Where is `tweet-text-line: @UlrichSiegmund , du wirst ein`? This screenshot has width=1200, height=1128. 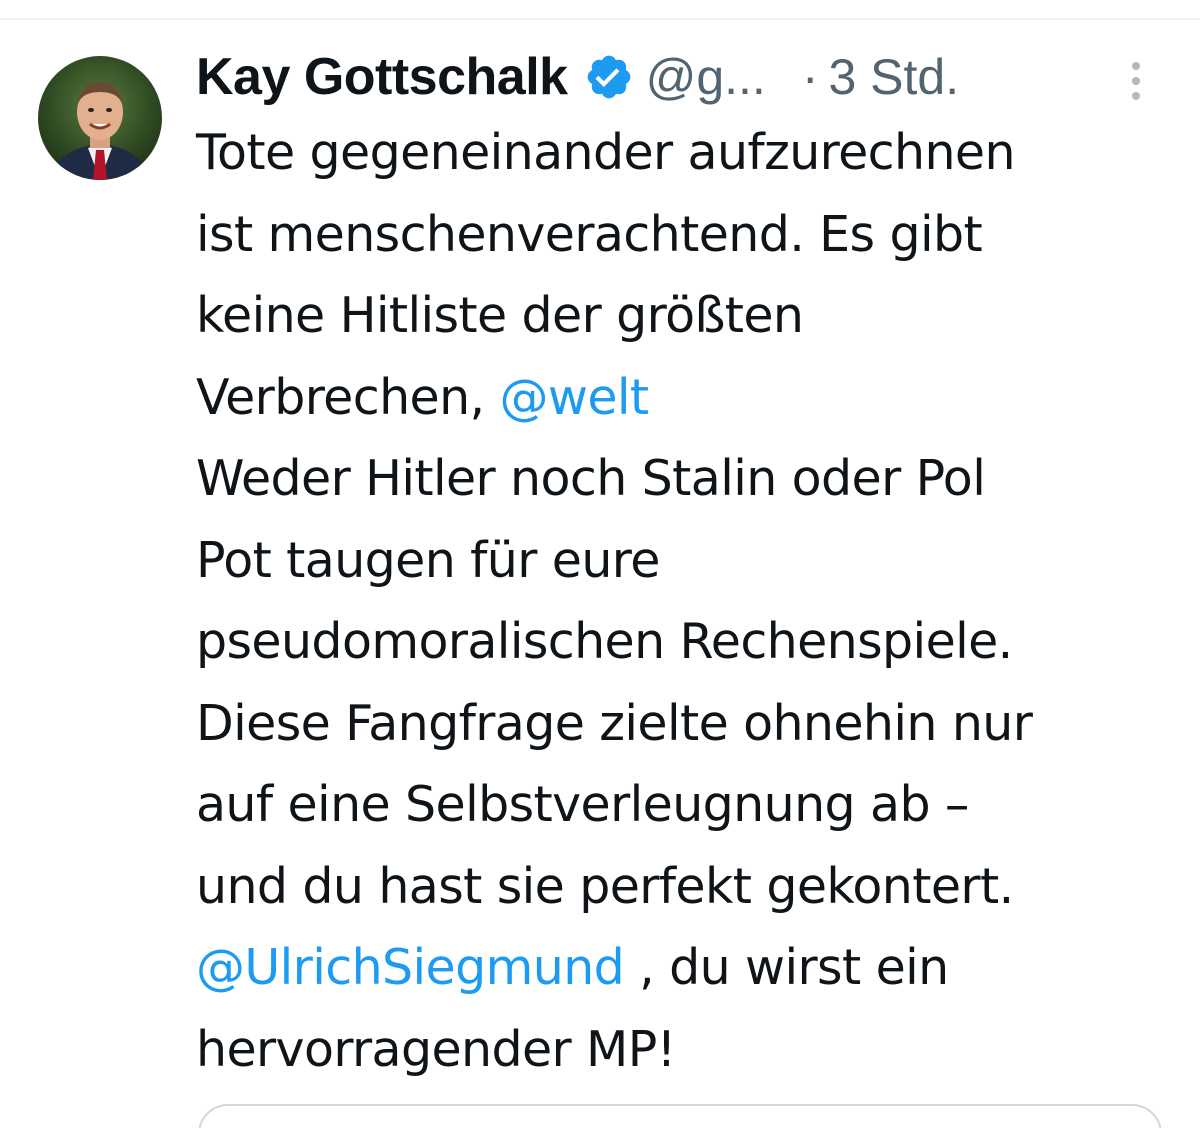 tweet-text-line: @UlrichSiegmund , du wirst ein is located at coordinates (686, 968).